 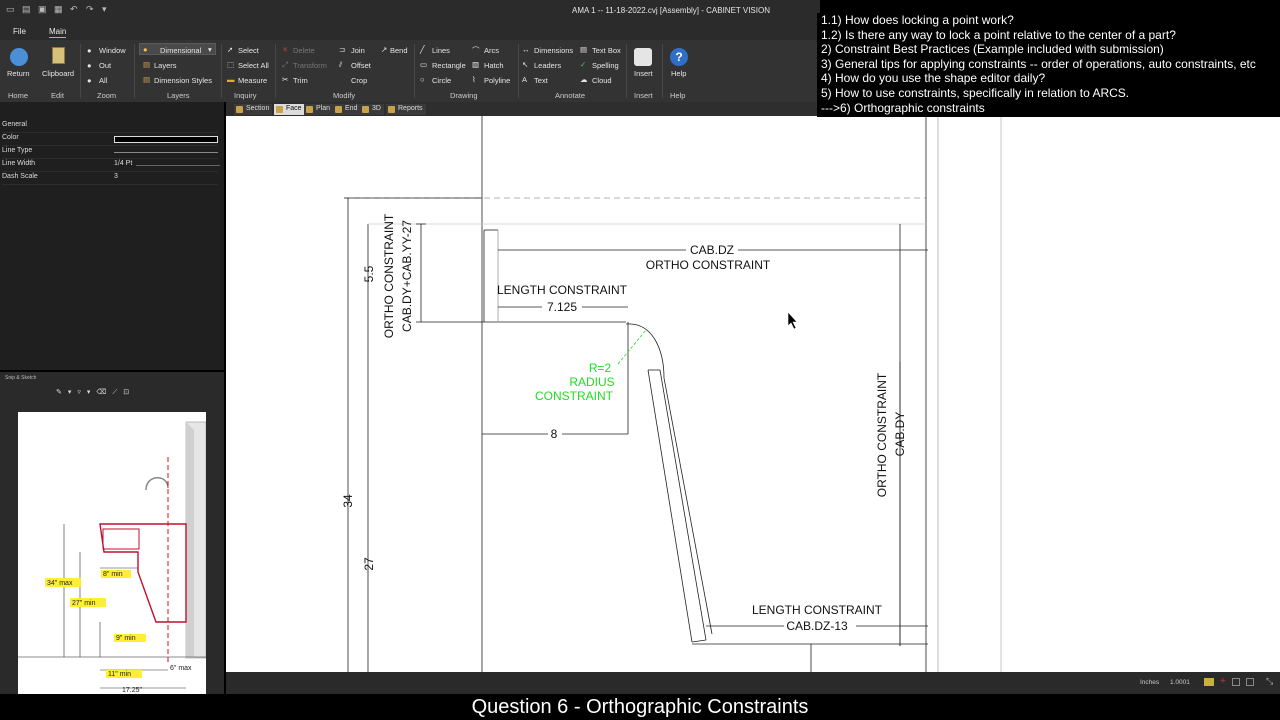 What do you see at coordinates (882, 434) in the screenshot?
I see `ortho-constraint-label-right: ORTHO CONSTRAINT` at bounding box center [882, 434].